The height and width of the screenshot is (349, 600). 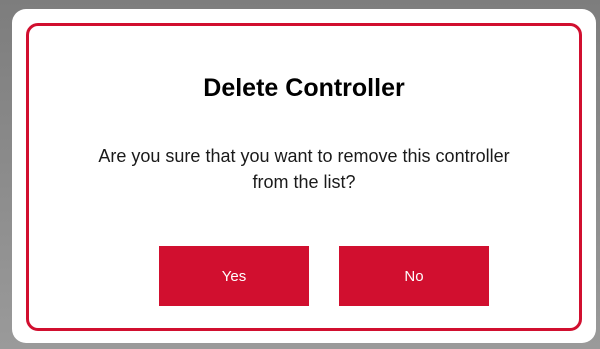 I want to click on dialog-title: Delete Controller, so click(x=304, y=88).